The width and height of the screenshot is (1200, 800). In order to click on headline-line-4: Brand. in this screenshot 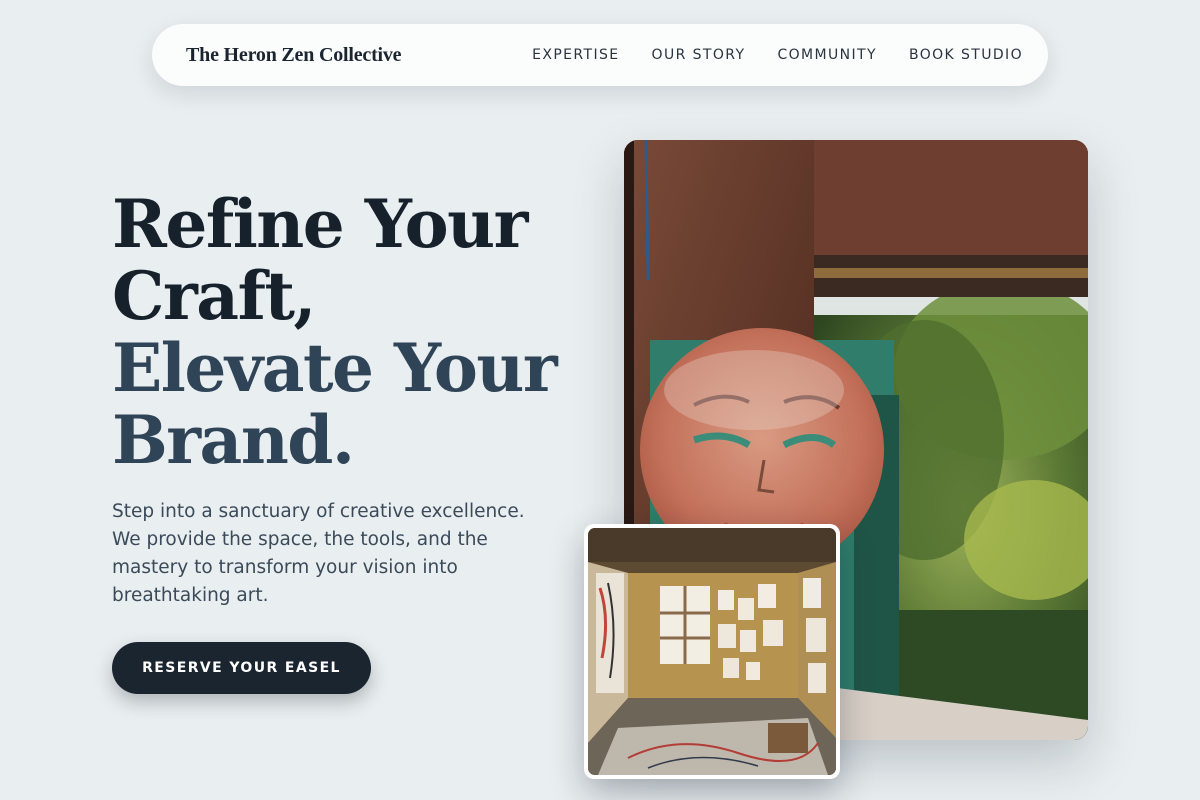, I will do `click(233, 440)`.